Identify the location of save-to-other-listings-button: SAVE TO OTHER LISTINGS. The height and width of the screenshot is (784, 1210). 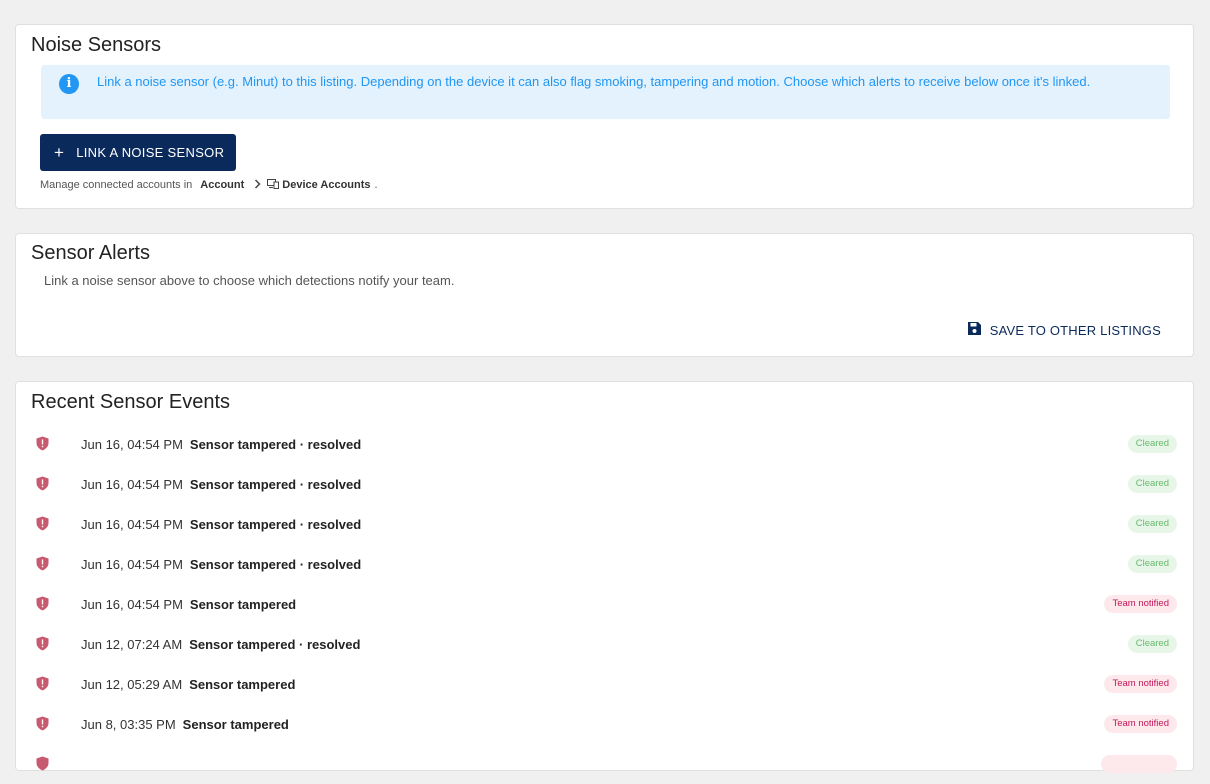
(1064, 330).